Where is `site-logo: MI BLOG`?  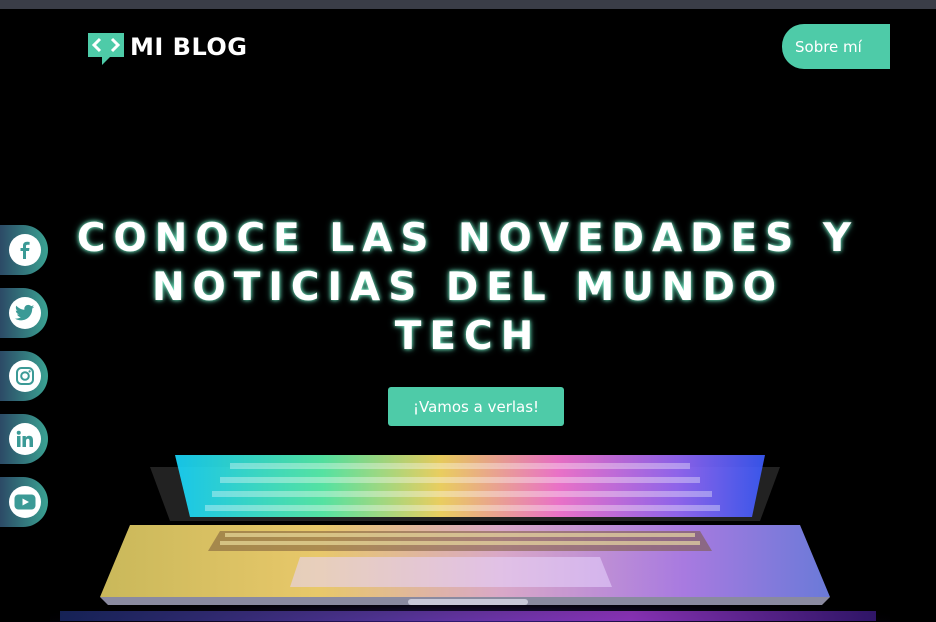 site-logo: MI BLOG is located at coordinates (167, 51).